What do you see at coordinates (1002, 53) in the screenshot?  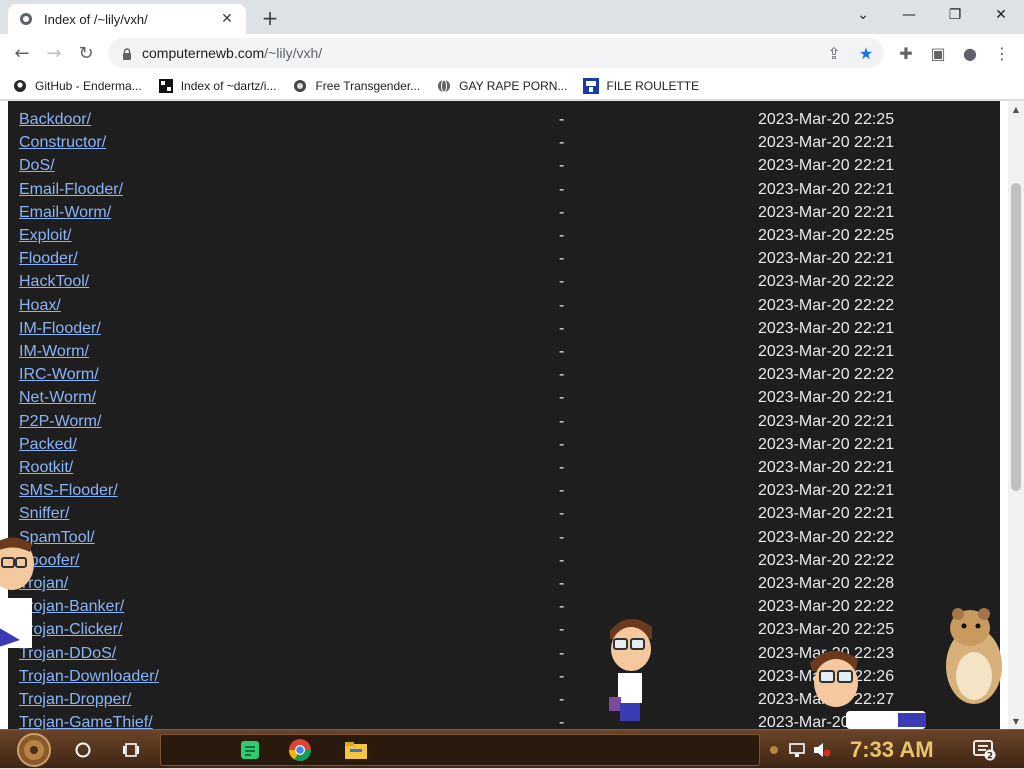 I see `menu-kebab-icon: ⋮` at bounding box center [1002, 53].